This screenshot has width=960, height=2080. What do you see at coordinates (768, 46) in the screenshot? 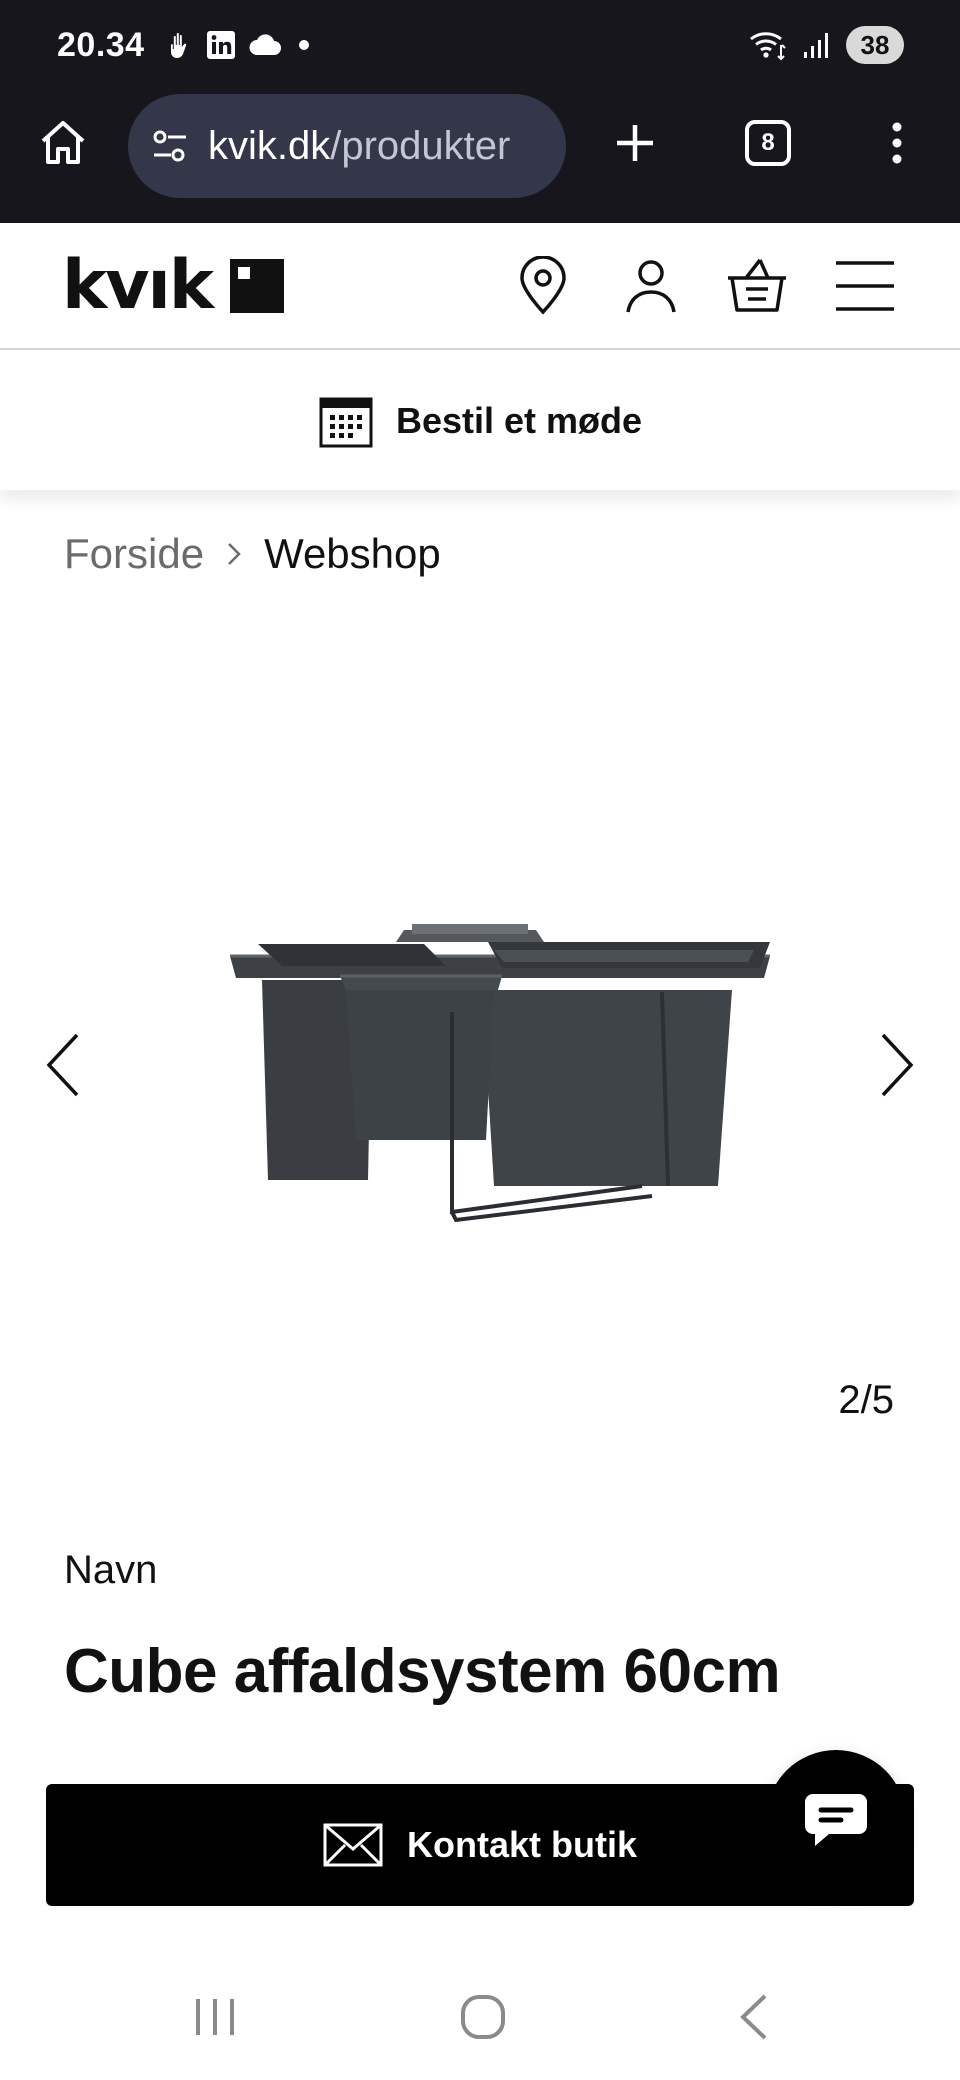
I see `wifi-icon` at bounding box center [768, 46].